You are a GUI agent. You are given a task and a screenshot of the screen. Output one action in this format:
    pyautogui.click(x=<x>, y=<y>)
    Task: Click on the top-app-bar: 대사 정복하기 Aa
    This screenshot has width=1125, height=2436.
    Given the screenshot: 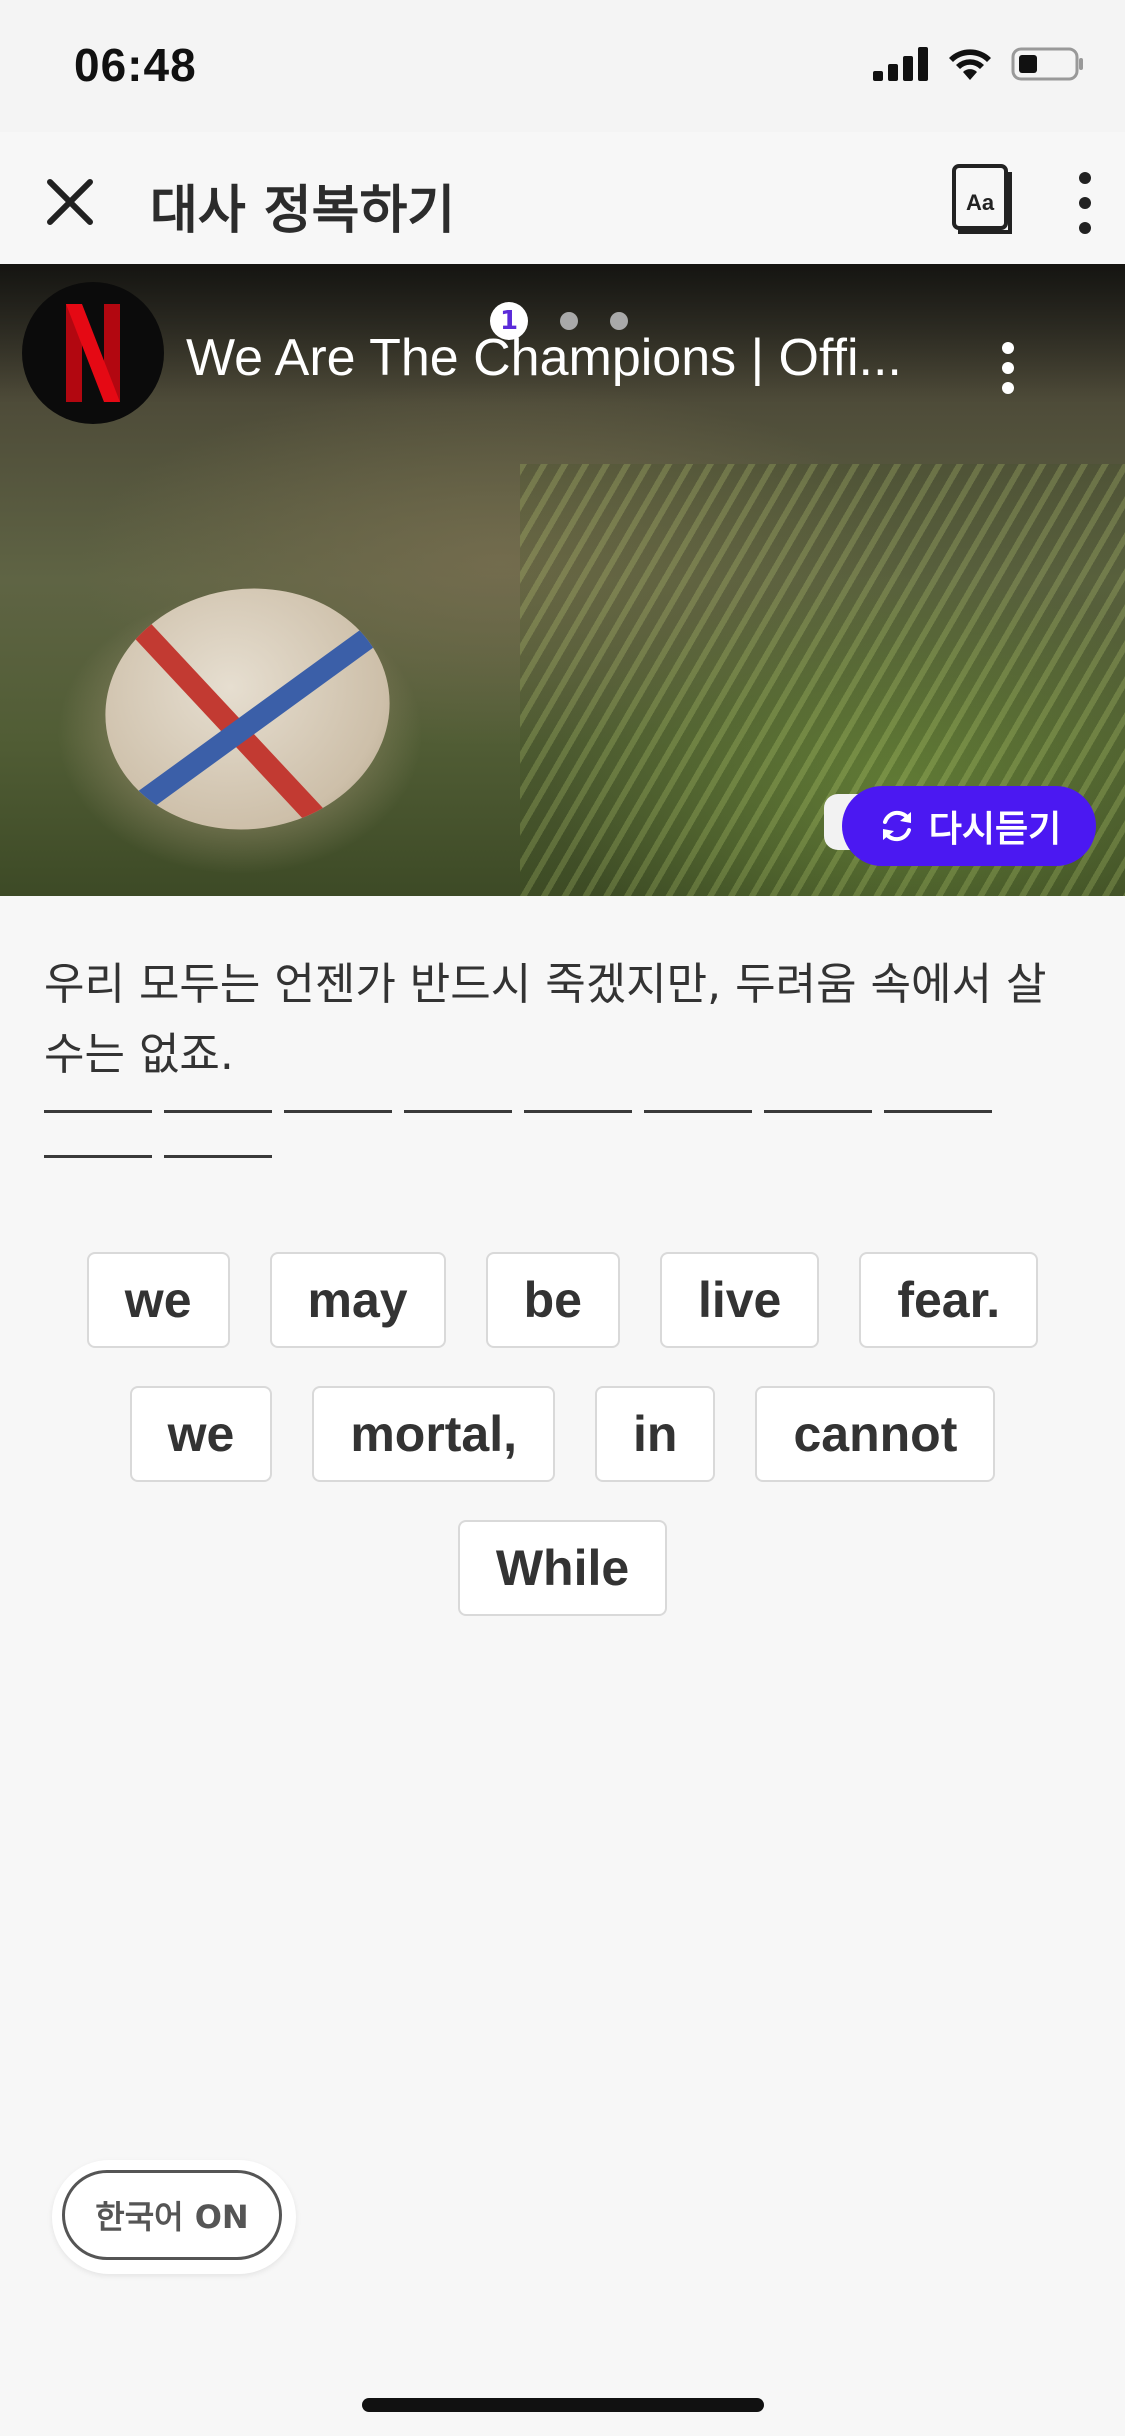 What is the action you would take?
    pyautogui.click(x=562, y=198)
    